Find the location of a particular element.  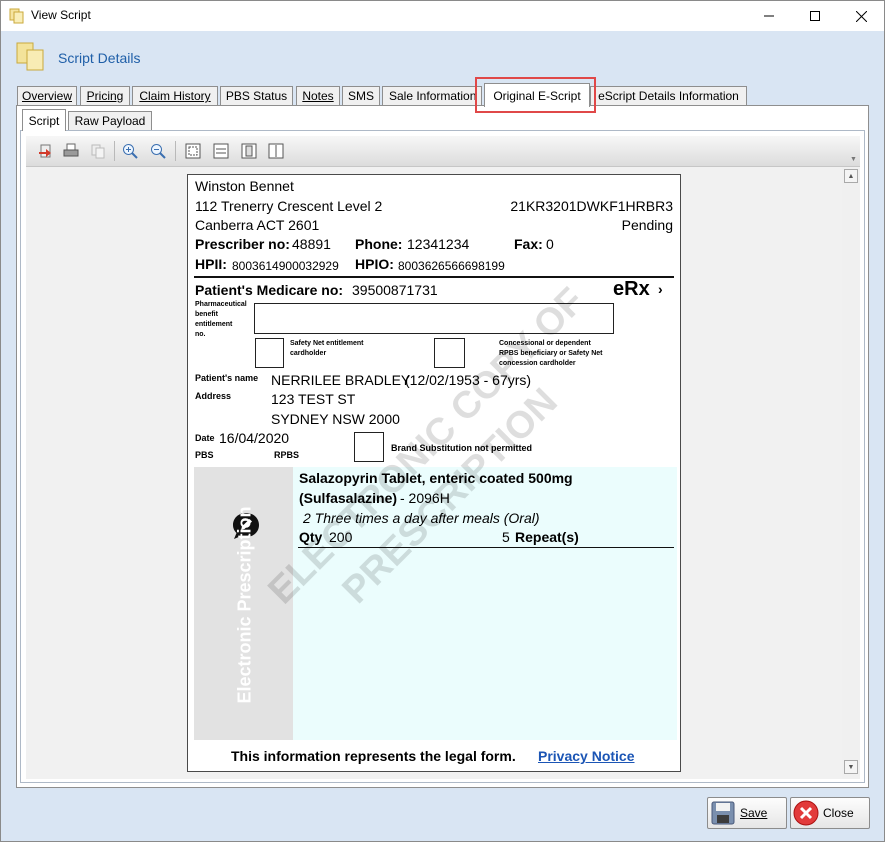

export-button is located at coordinates (46, 151).